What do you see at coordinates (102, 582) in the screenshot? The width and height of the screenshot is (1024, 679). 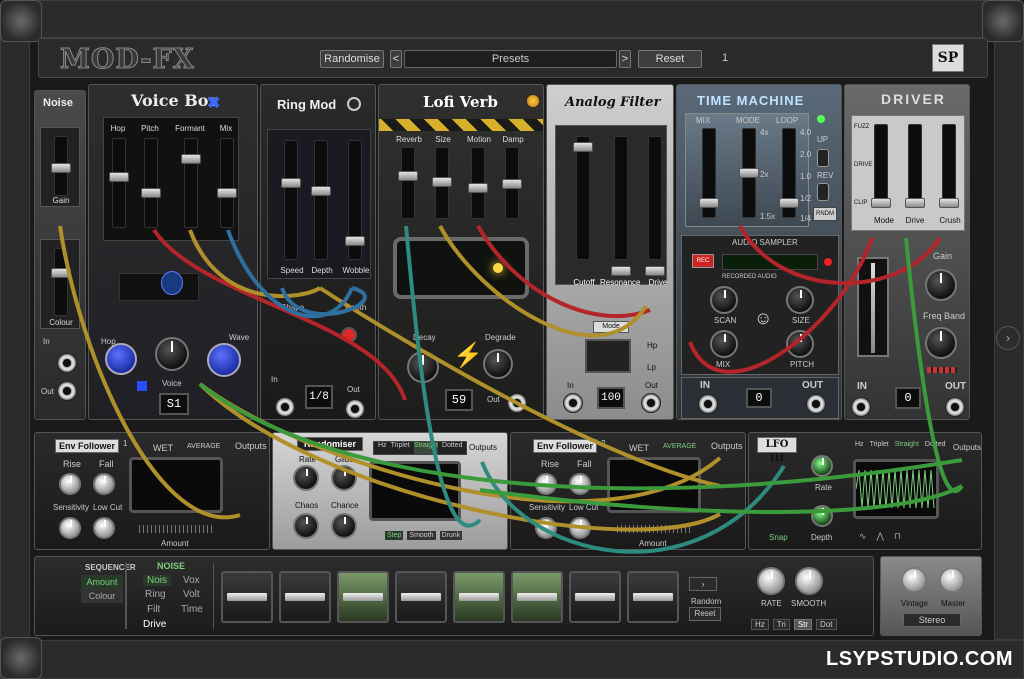 I see `seq-item-amount: Amount` at bounding box center [102, 582].